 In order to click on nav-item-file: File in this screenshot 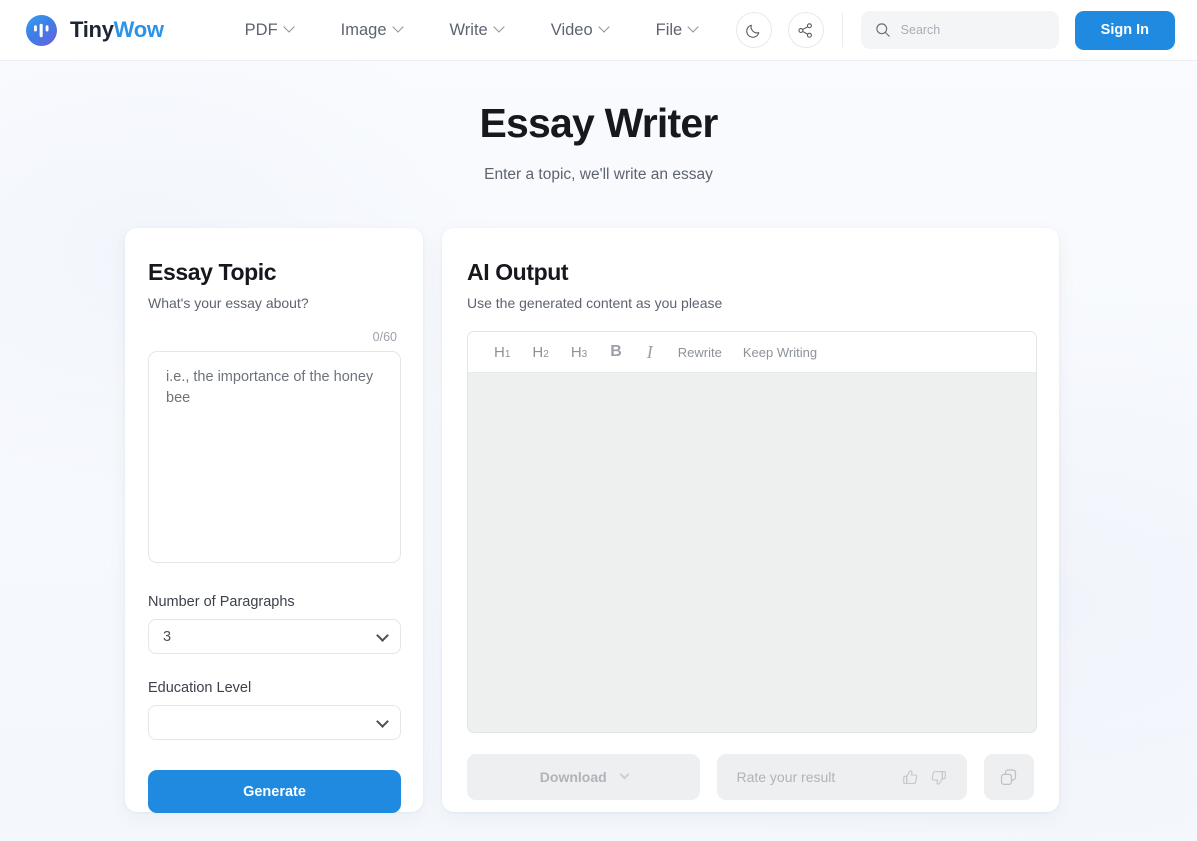, I will do `click(677, 30)`.